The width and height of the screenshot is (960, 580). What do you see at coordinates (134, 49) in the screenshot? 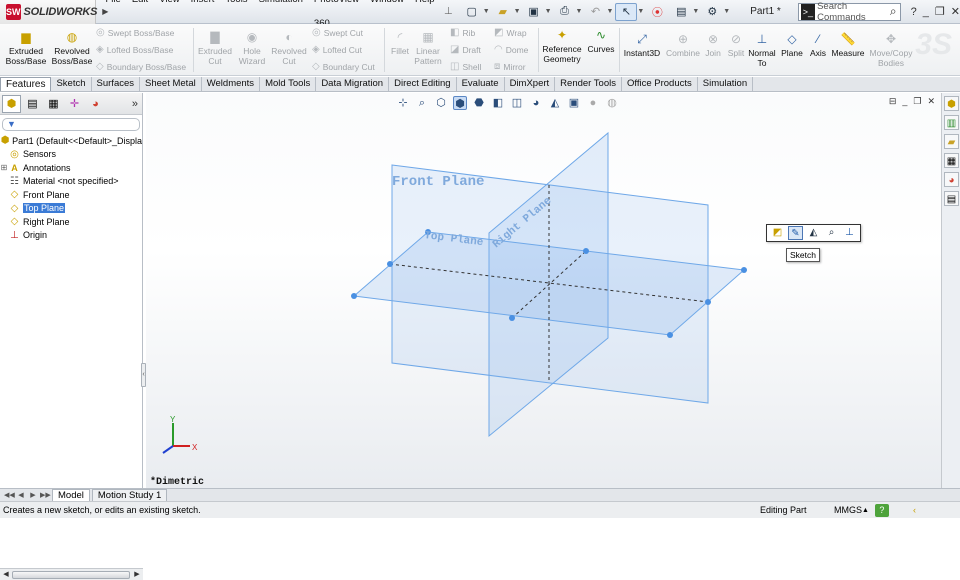
I see `lofted-boss-button: ◈ Lofted Boss/Base` at bounding box center [134, 49].